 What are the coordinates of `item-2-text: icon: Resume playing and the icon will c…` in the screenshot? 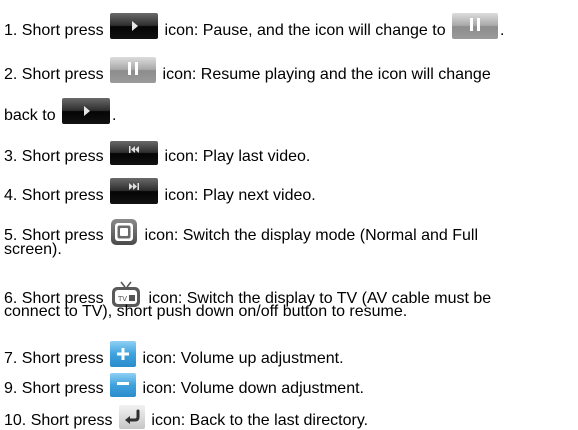 It's located at (326, 74).